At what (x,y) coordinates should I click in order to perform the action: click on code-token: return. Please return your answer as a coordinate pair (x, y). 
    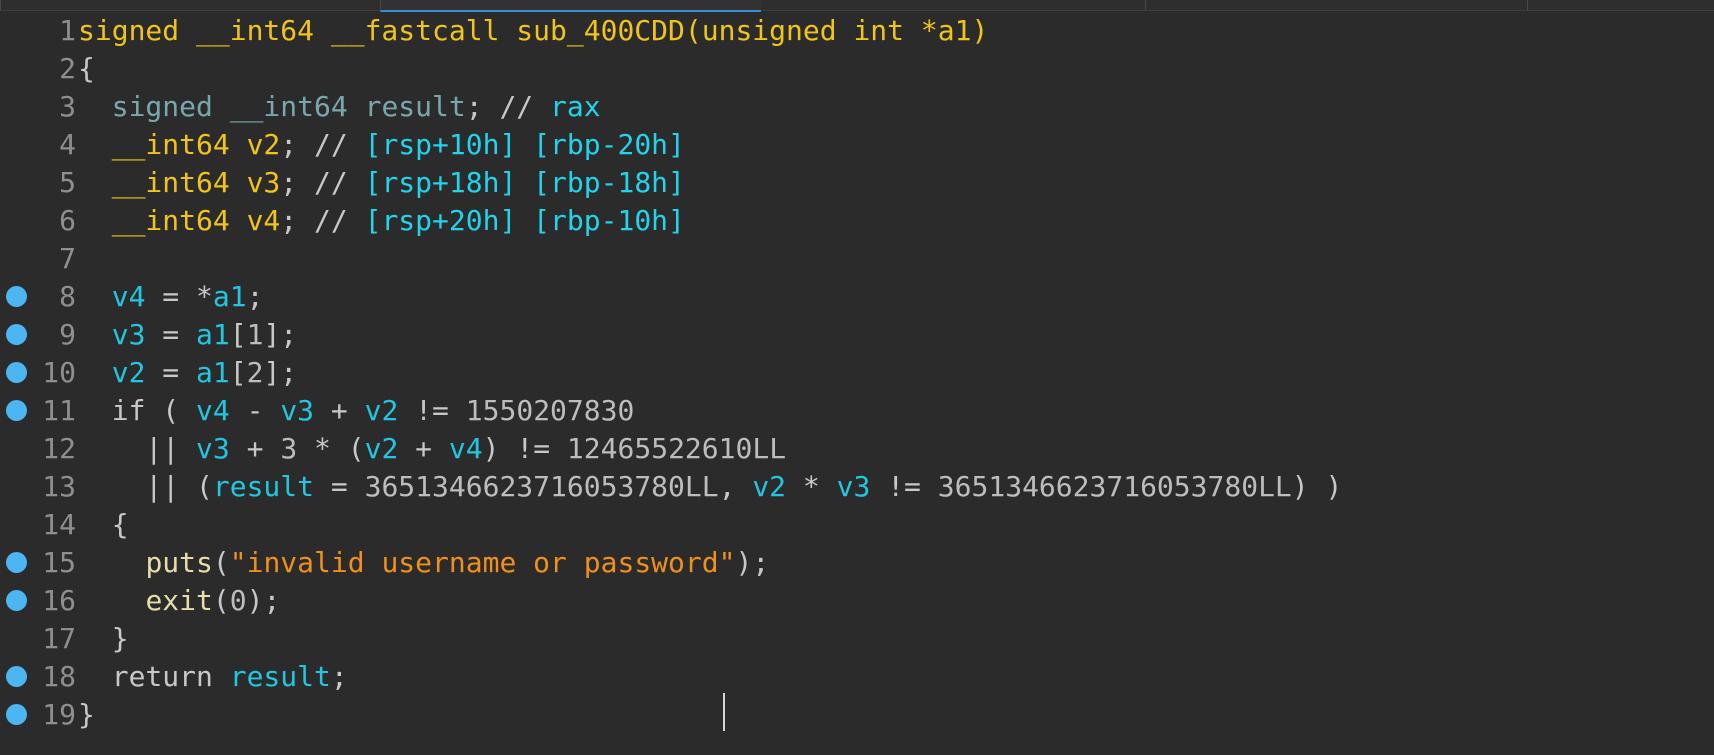
    Looking at the image, I should click on (154, 676).